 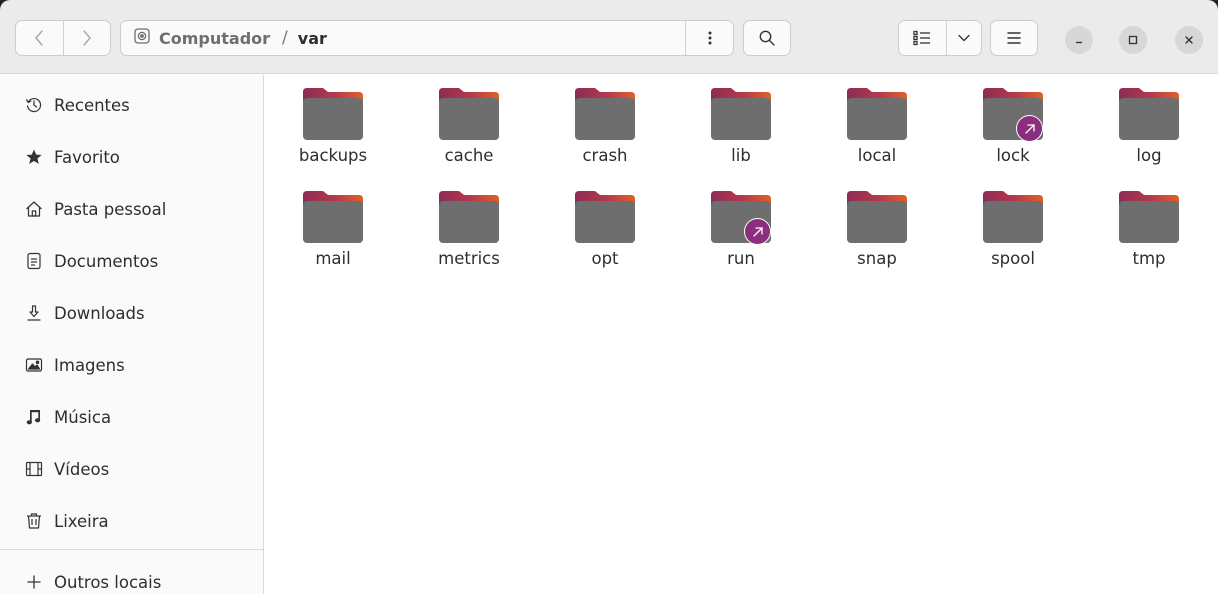 I want to click on chevron-left-icon, so click(x=39, y=38).